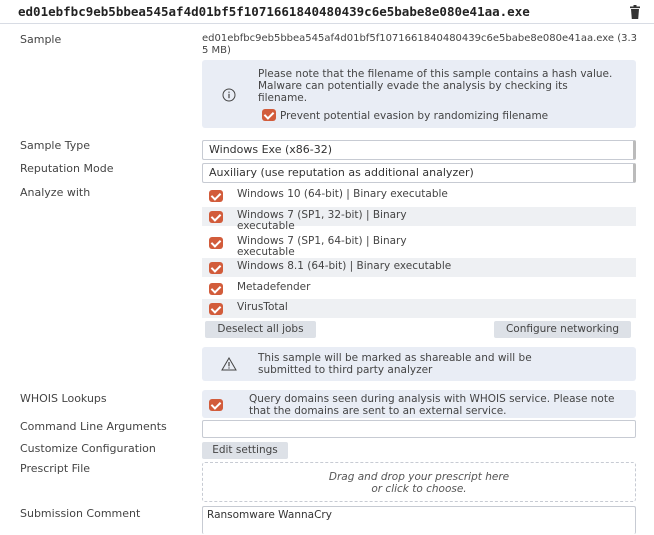 The height and width of the screenshot is (535, 654). What do you see at coordinates (419, 150) in the screenshot?
I see `sample-type-select: Windows Exe (x86-32)` at bounding box center [419, 150].